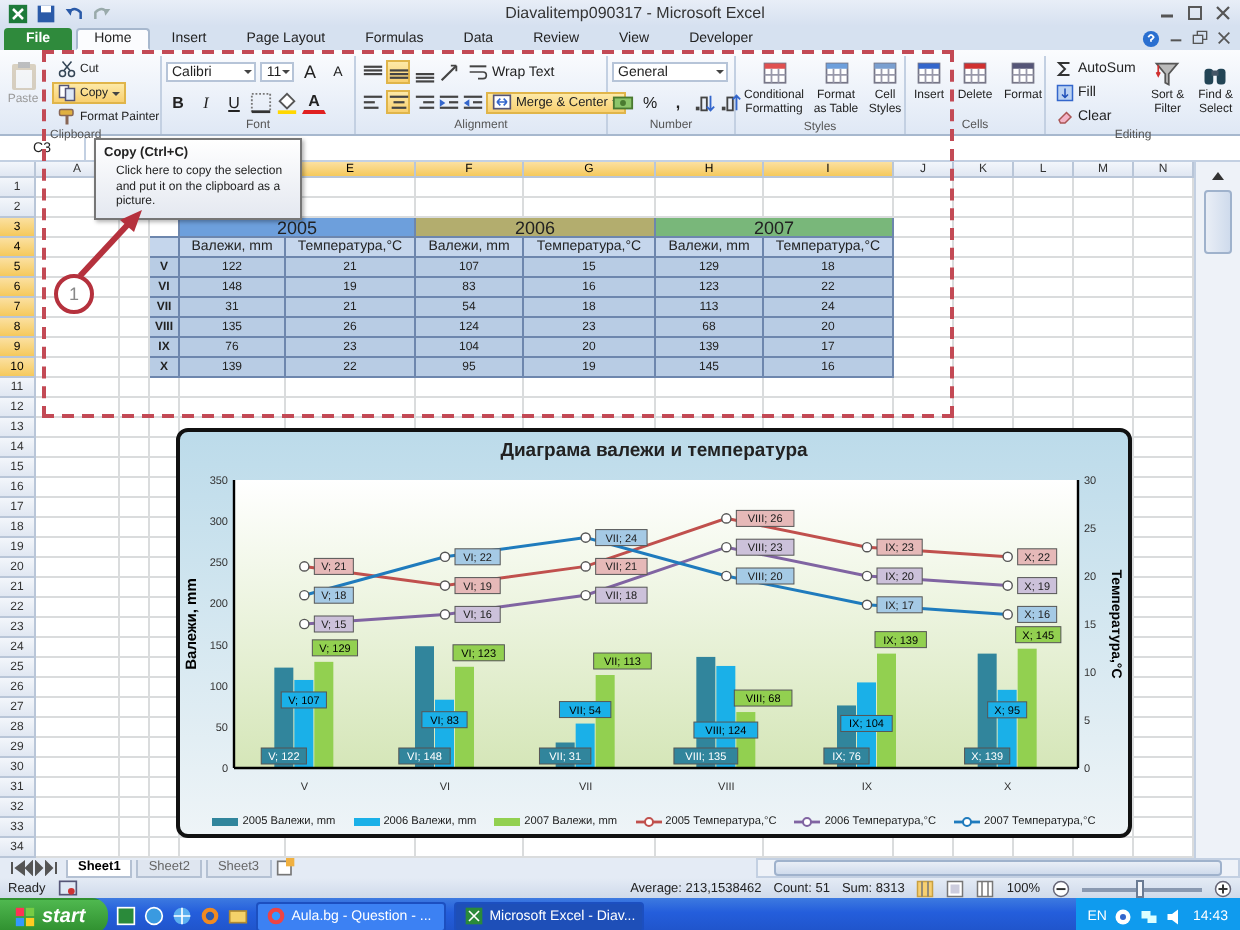 This screenshot has height=930, width=1240. What do you see at coordinates (775, 228) in the screenshot?
I see `year-header: 2007` at bounding box center [775, 228].